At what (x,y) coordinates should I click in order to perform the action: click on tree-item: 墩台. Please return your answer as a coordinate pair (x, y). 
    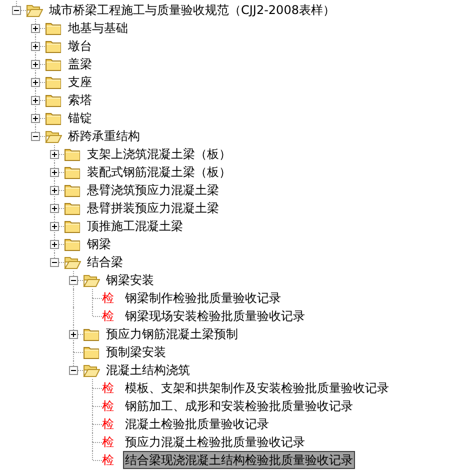
    Looking at the image, I should click on (80, 46).